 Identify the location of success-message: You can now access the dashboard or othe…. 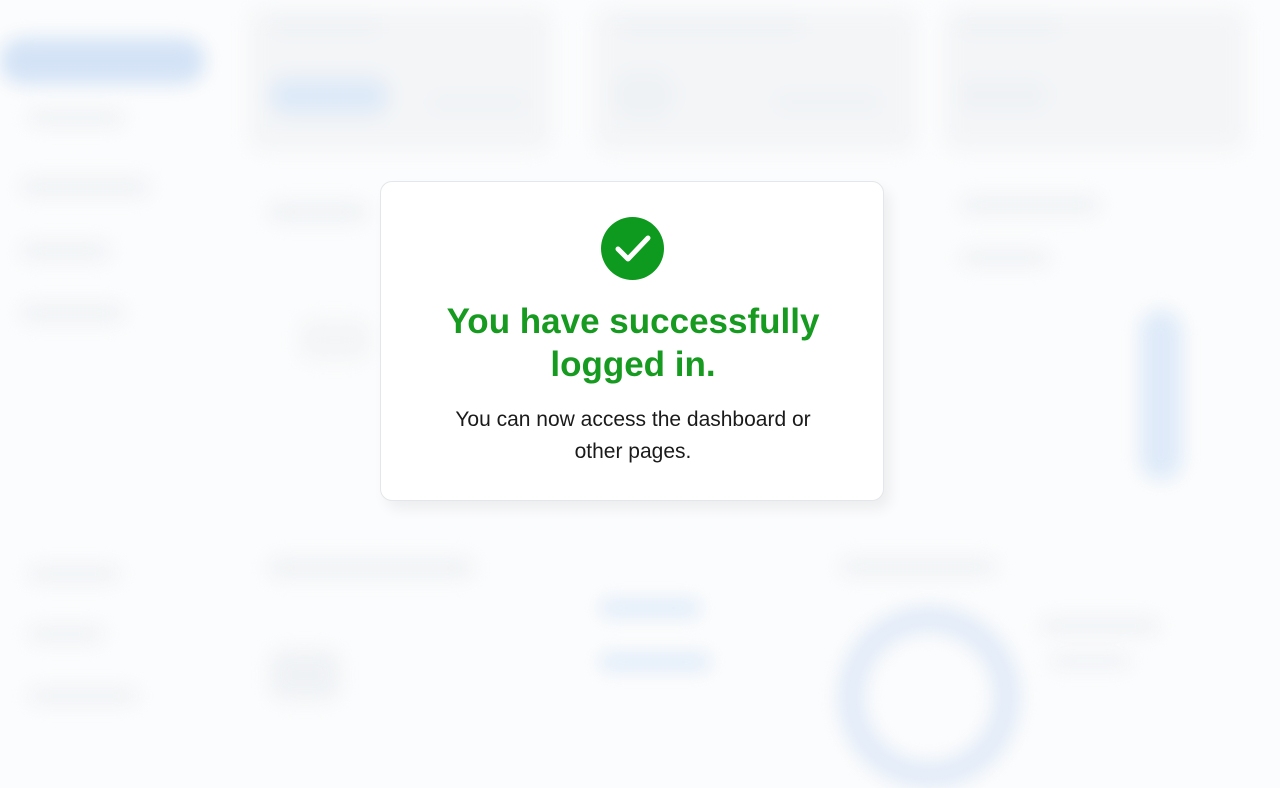
(633, 435).